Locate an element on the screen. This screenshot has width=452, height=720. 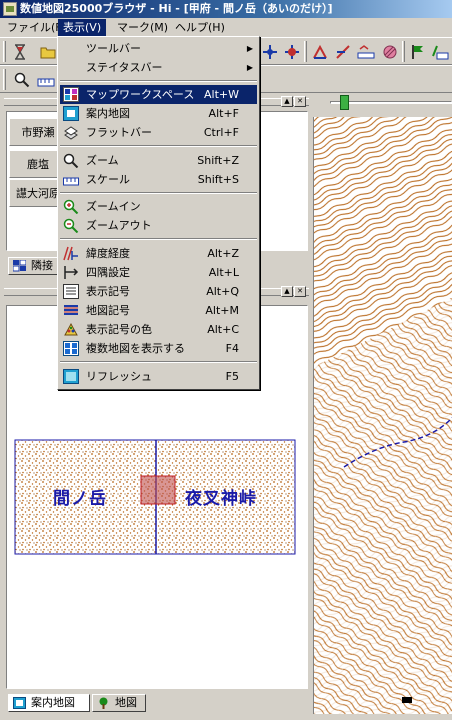
refresh-icon is located at coordinates (71, 376).